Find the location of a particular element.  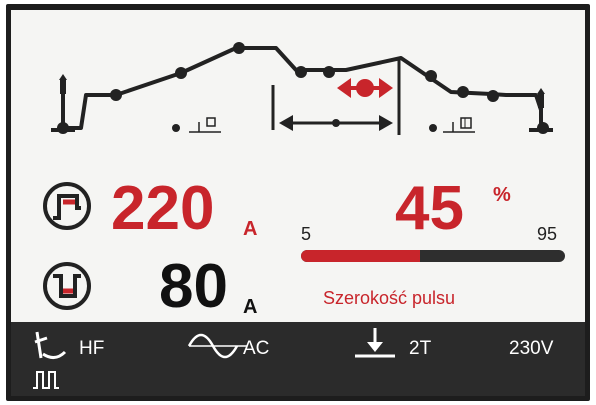

peak-current-value: 220 is located at coordinates (163, 208).